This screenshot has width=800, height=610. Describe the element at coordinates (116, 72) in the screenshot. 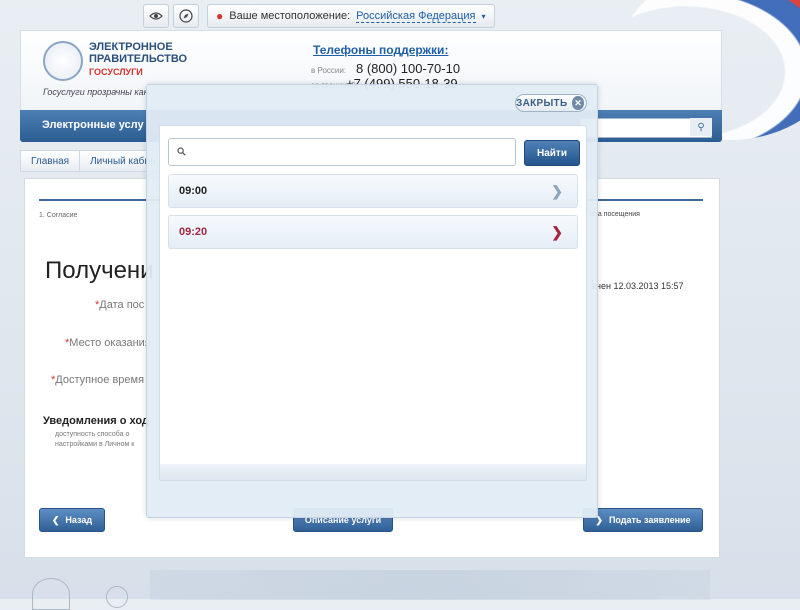

I see `logo-line-3: ГОСУСЛУГИ` at that location.